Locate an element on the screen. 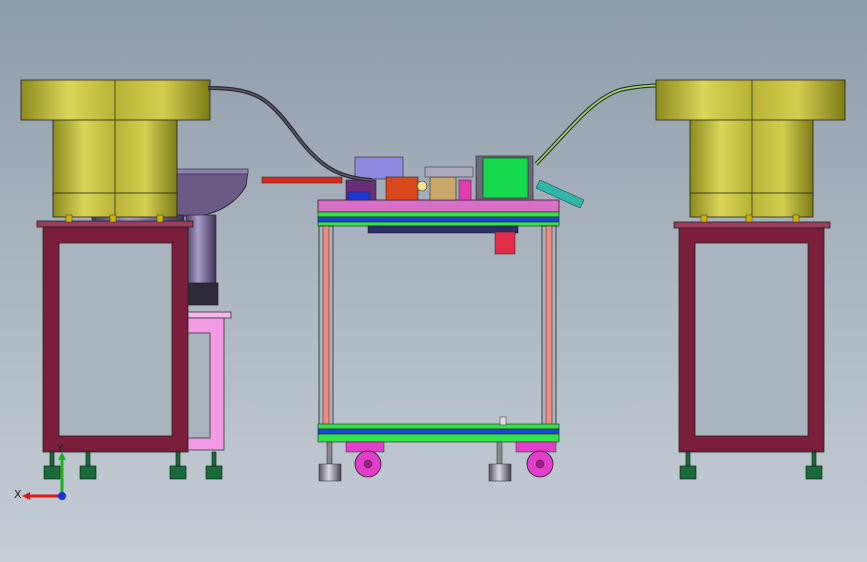 This screenshot has width=867, height=562. left-stand is located at coordinates (115, 336).